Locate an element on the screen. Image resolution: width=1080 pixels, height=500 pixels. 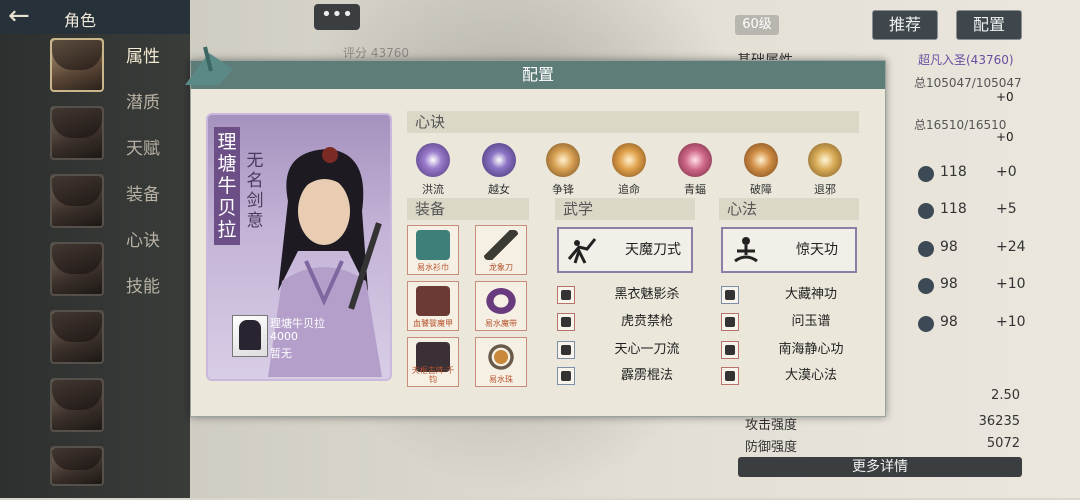
dialog-title: 配置 is located at coordinates (537, 74).